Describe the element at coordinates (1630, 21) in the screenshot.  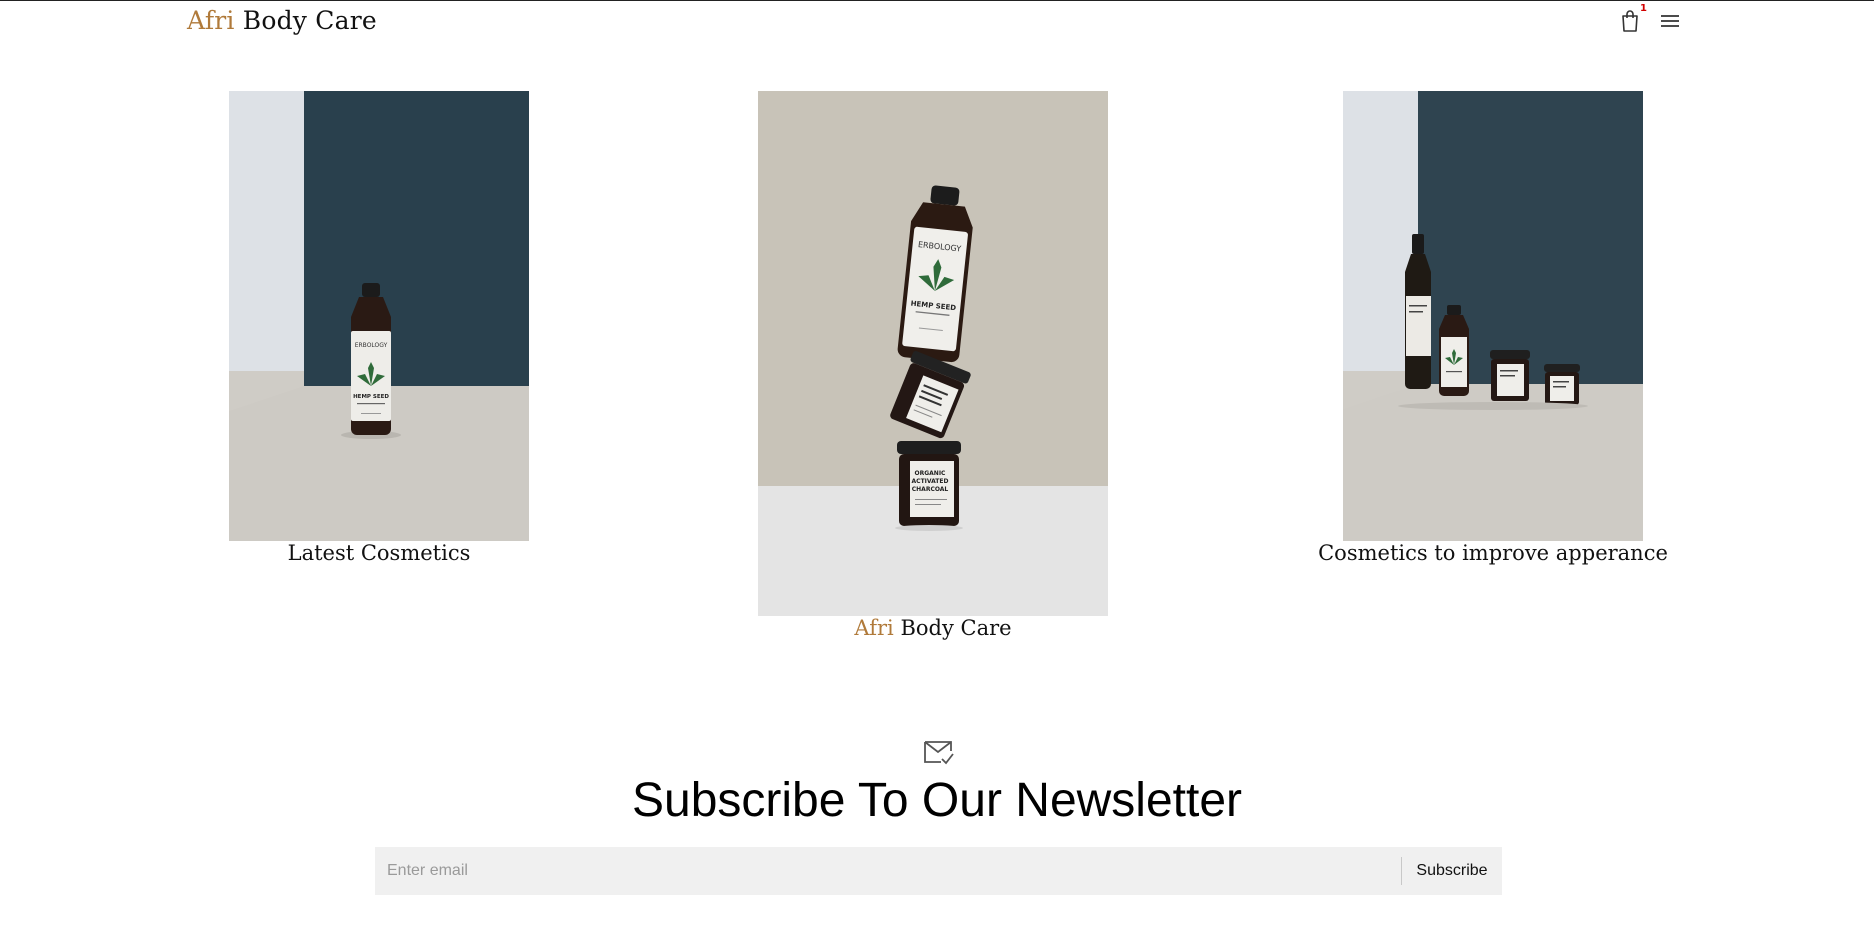
I see `shopping-bag-icon` at that location.